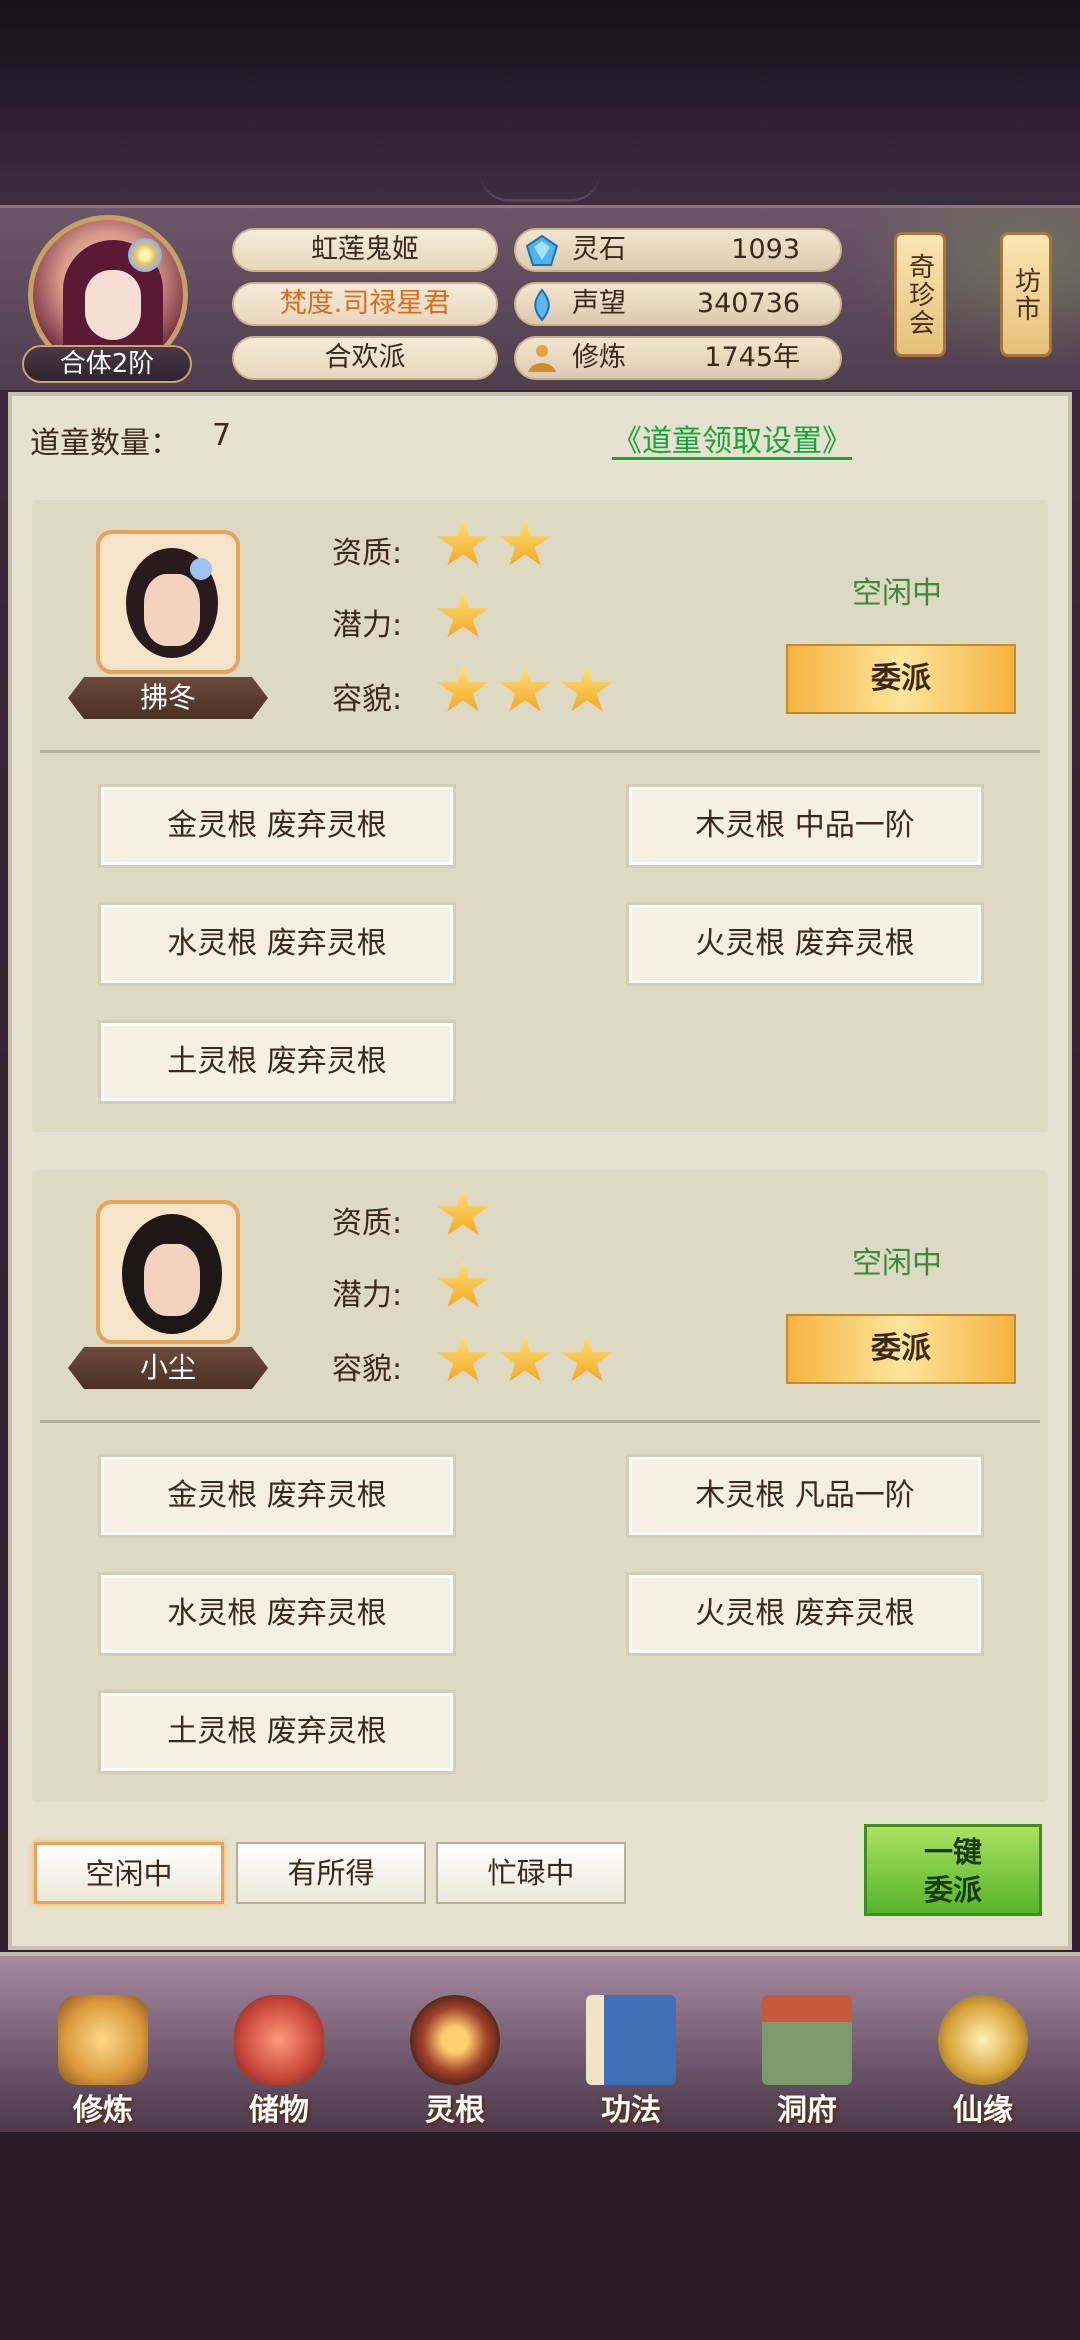 This screenshot has width=1080, height=2340. I want to click on reputation-icon, so click(542, 305).